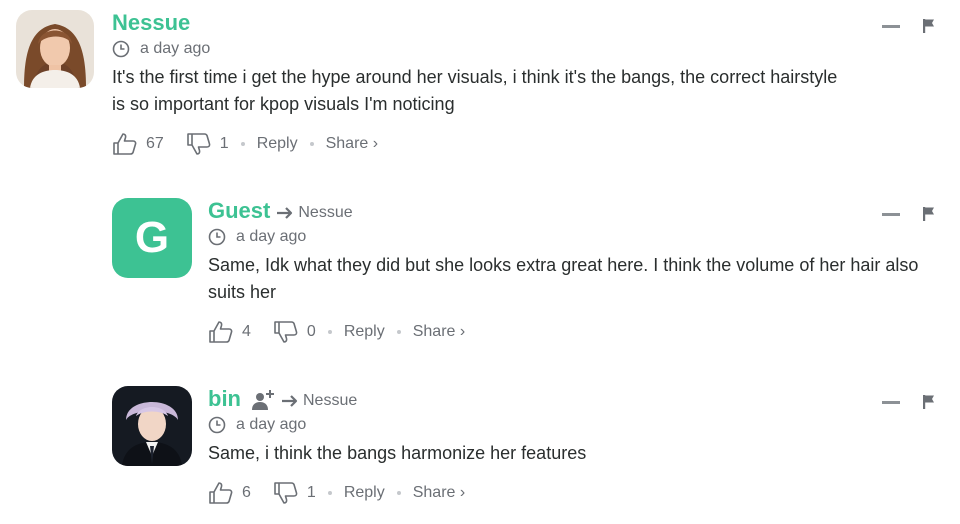 The height and width of the screenshot is (524, 960). What do you see at coordinates (572, 493) in the screenshot?
I see `comment-actions: 6 1 Reply Share ›` at bounding box center [572, 493].